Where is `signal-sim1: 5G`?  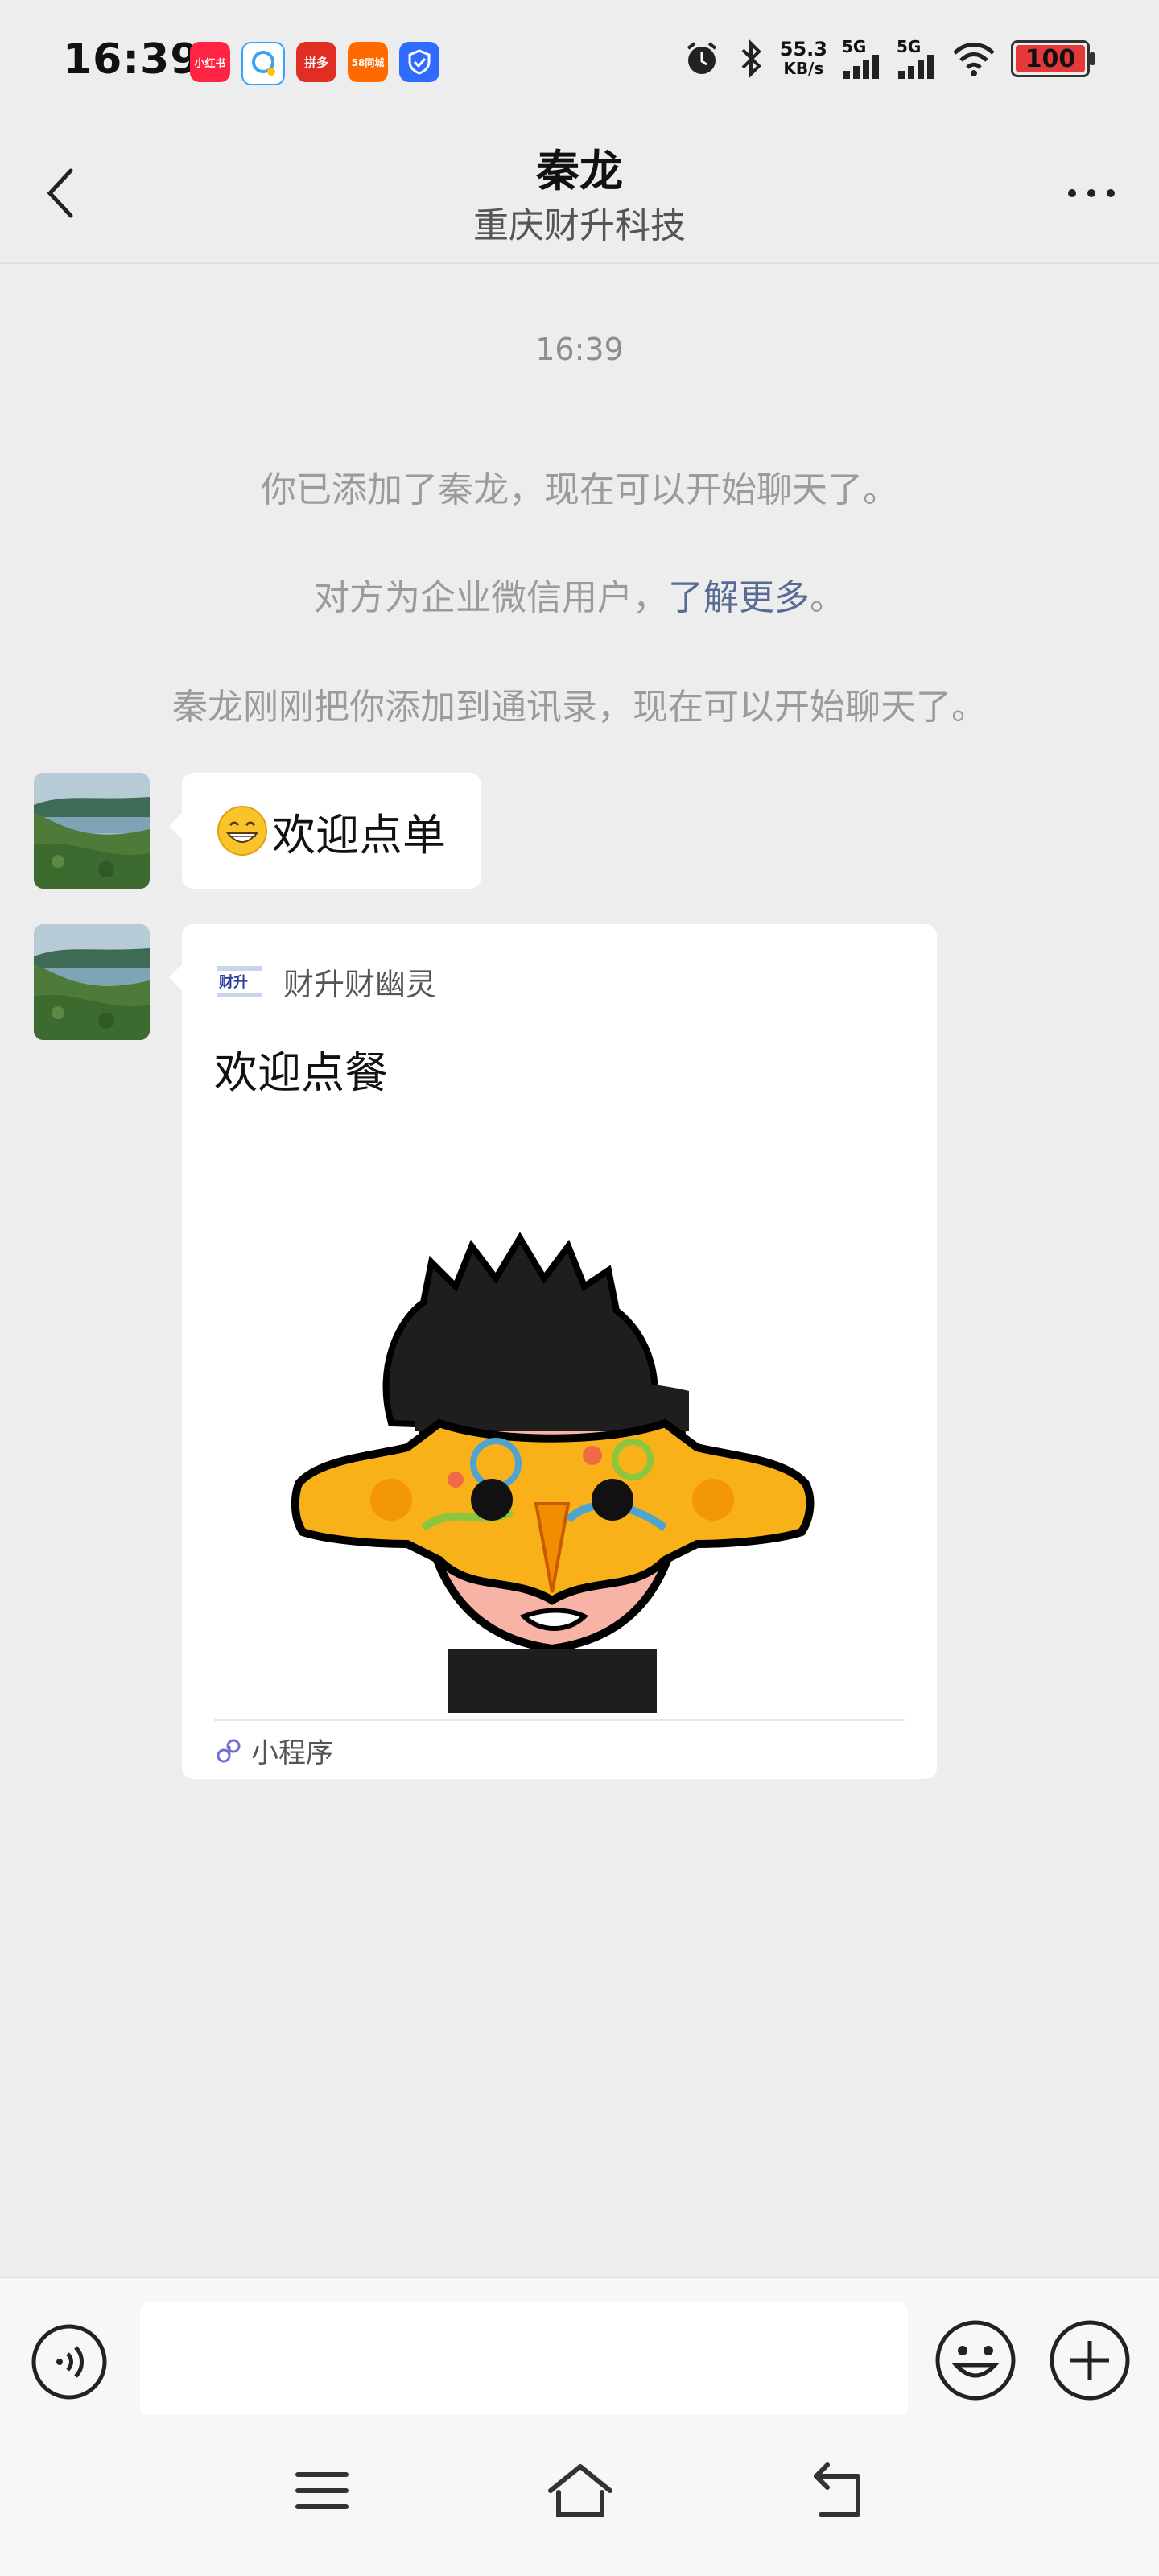 signal-sim1: 5G is located at coordinates (862, 59).